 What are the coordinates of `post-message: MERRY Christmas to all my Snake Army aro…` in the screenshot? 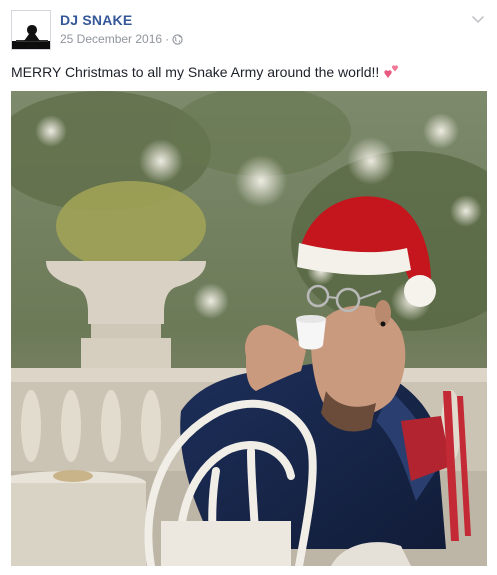 It's located at (195, 72).